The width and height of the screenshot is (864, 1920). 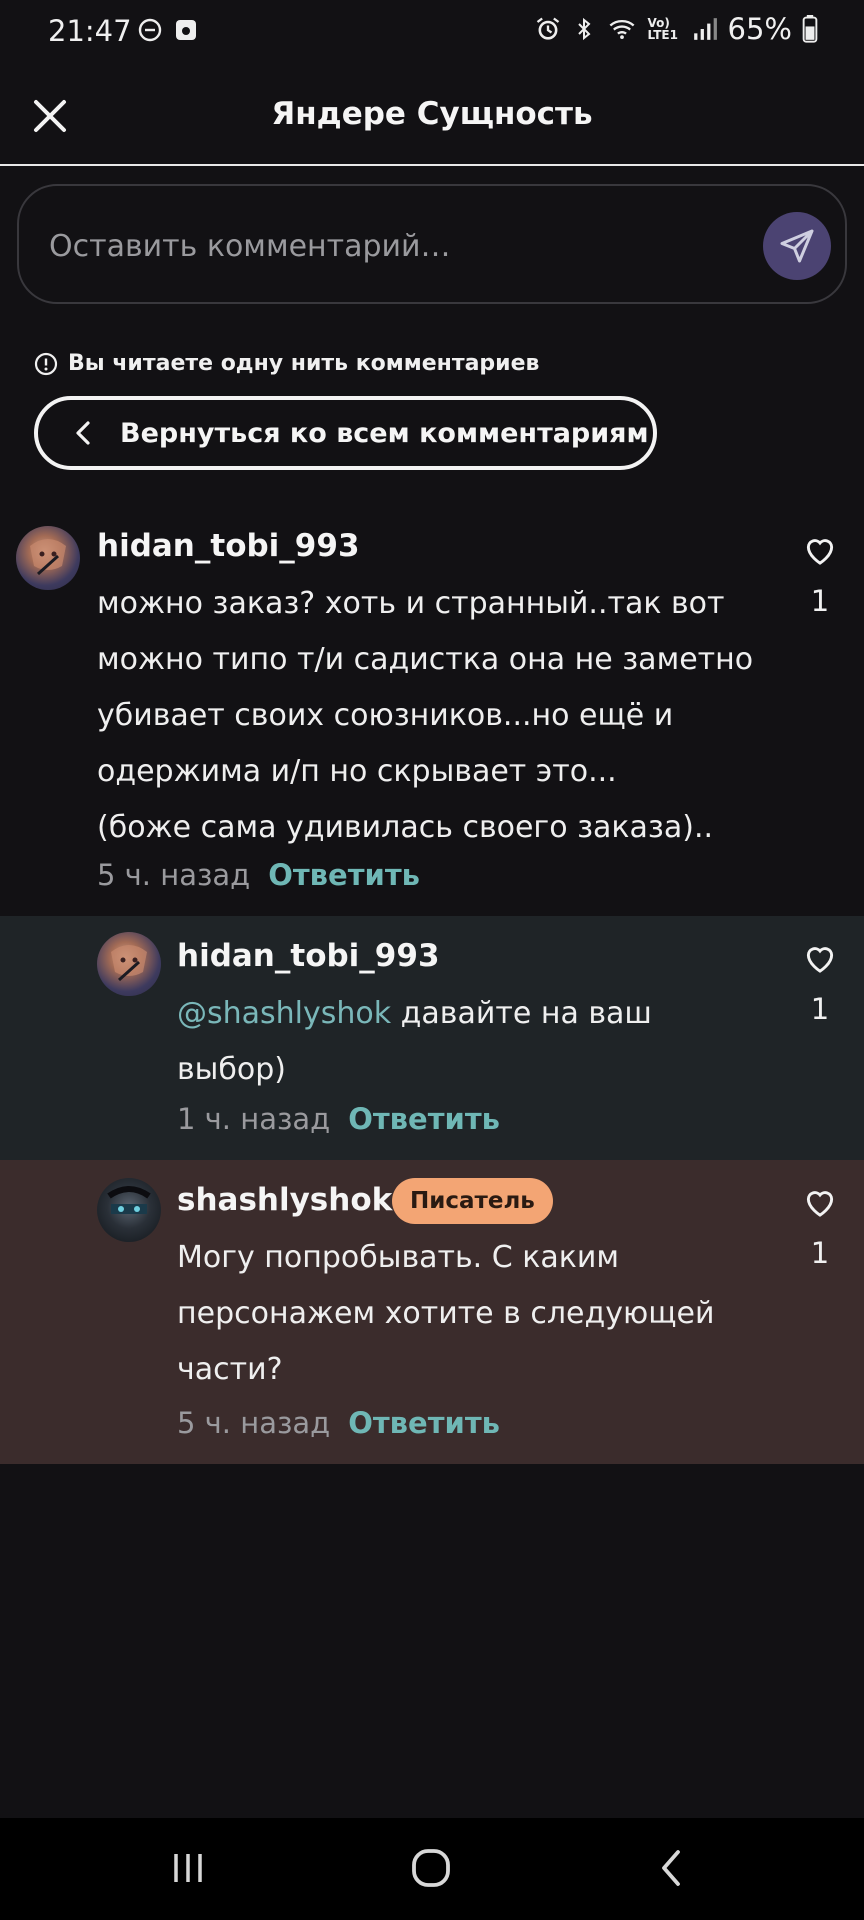 What do you see at coordinates (230, 1369) in the screenshot?
I see `comment-text-line: части?` at bounding box center [230, 1369].